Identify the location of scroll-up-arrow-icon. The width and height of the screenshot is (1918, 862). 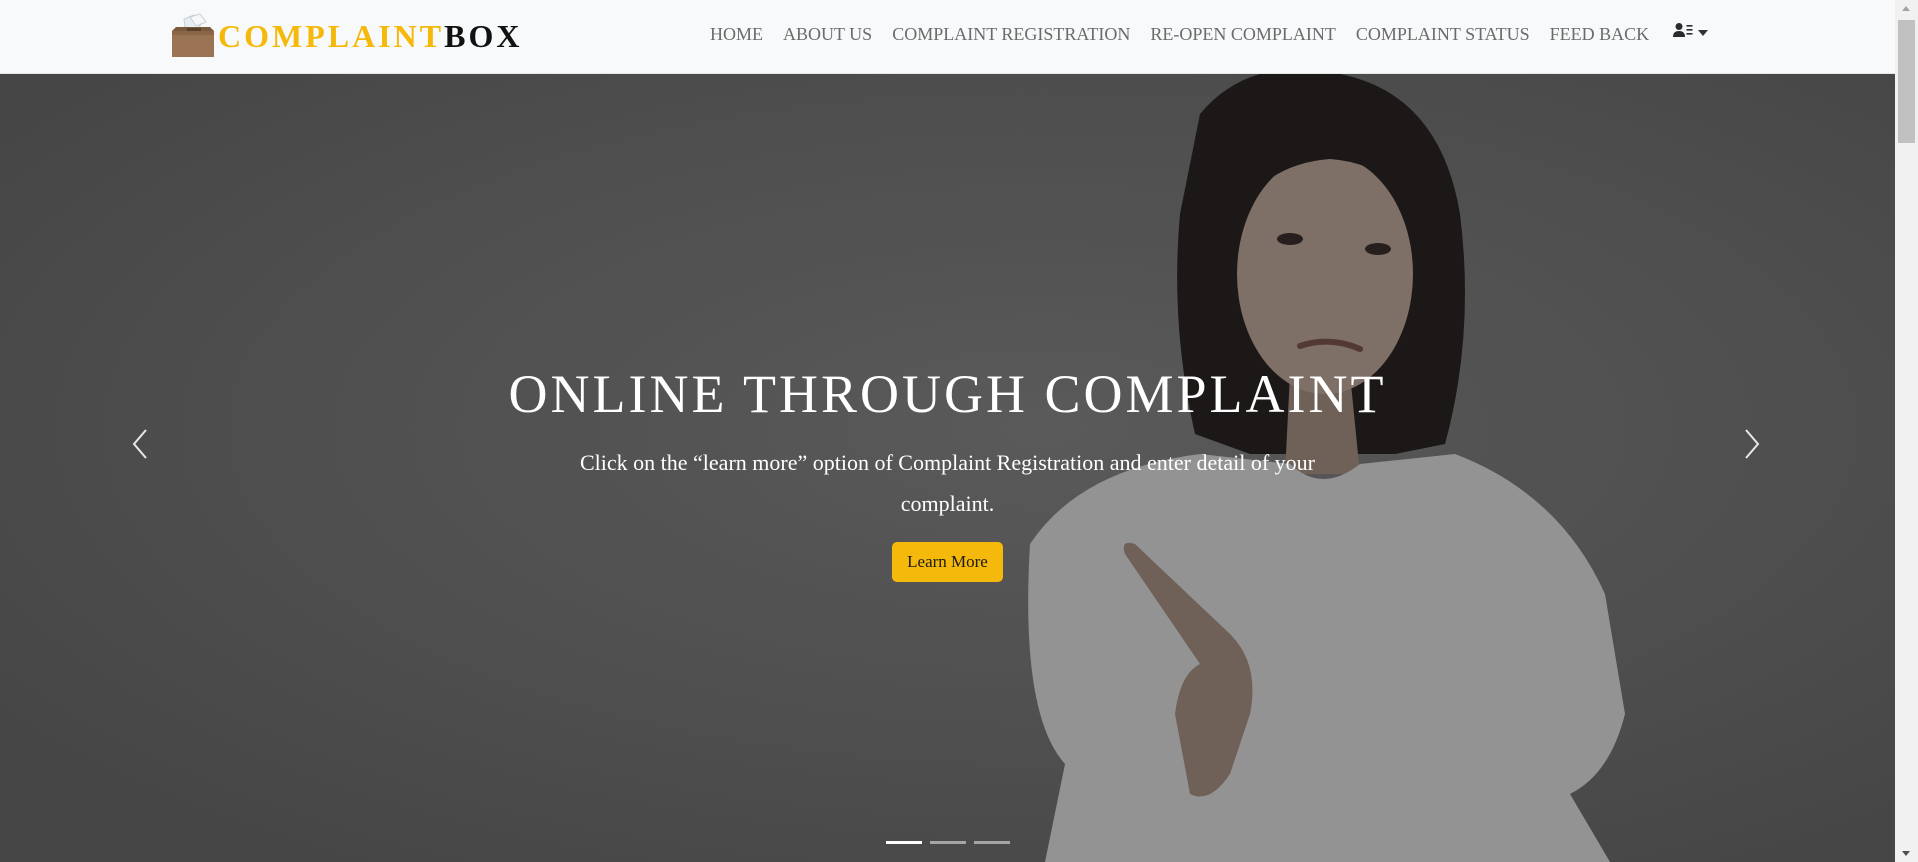
(1906, 8).